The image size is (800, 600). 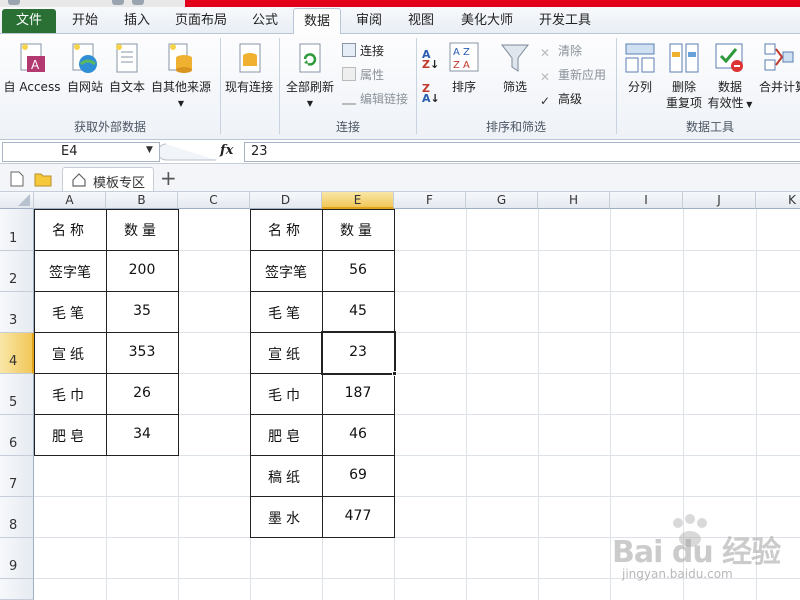 I want to click on column-header-d: D, so click(x=286, y=200).